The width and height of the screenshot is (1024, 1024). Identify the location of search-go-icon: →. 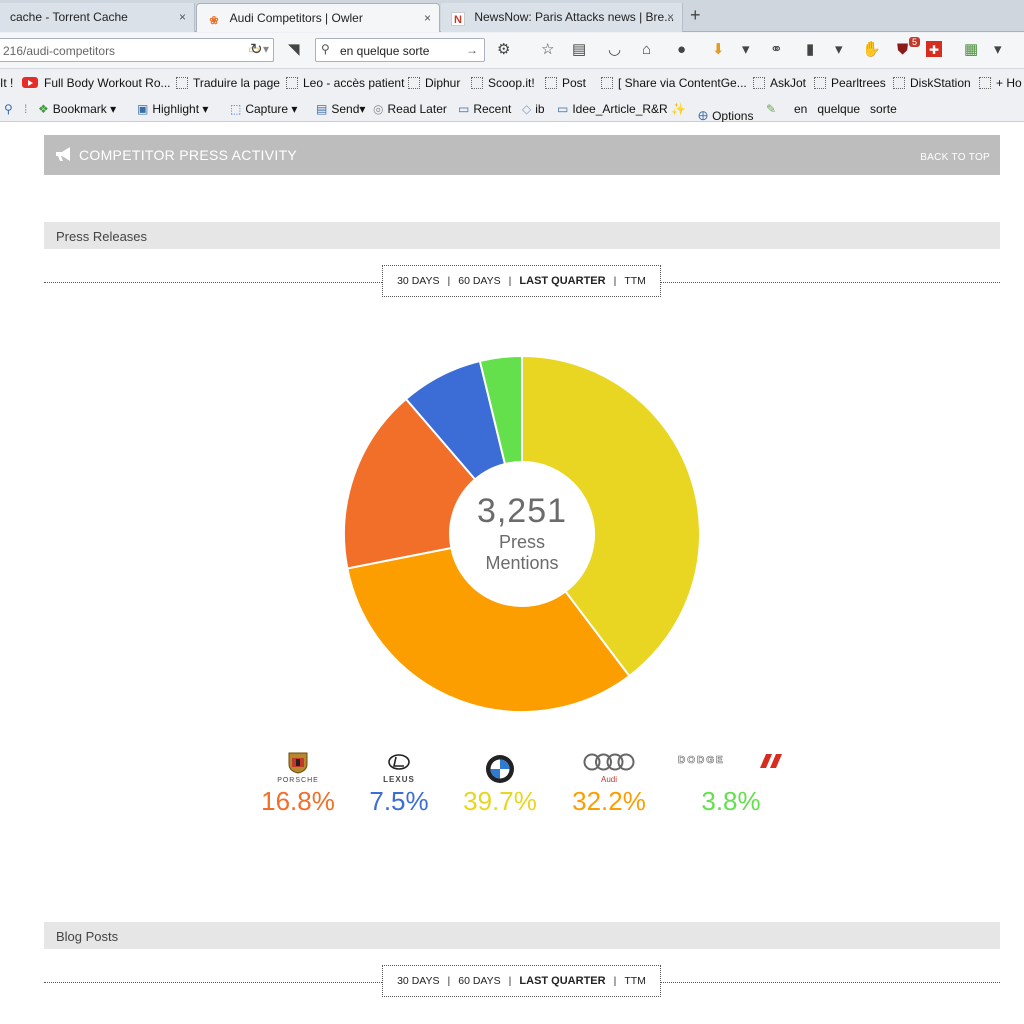
(472, 50).